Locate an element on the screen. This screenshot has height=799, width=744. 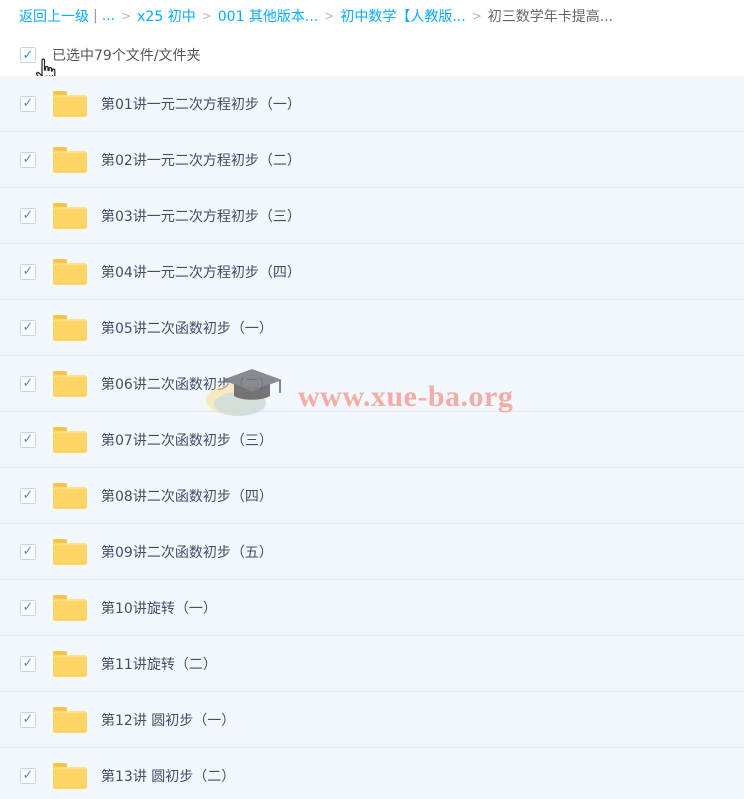
file-row: ✓ 第13讲 圆初步（二） is located at coordinates (372, 773).